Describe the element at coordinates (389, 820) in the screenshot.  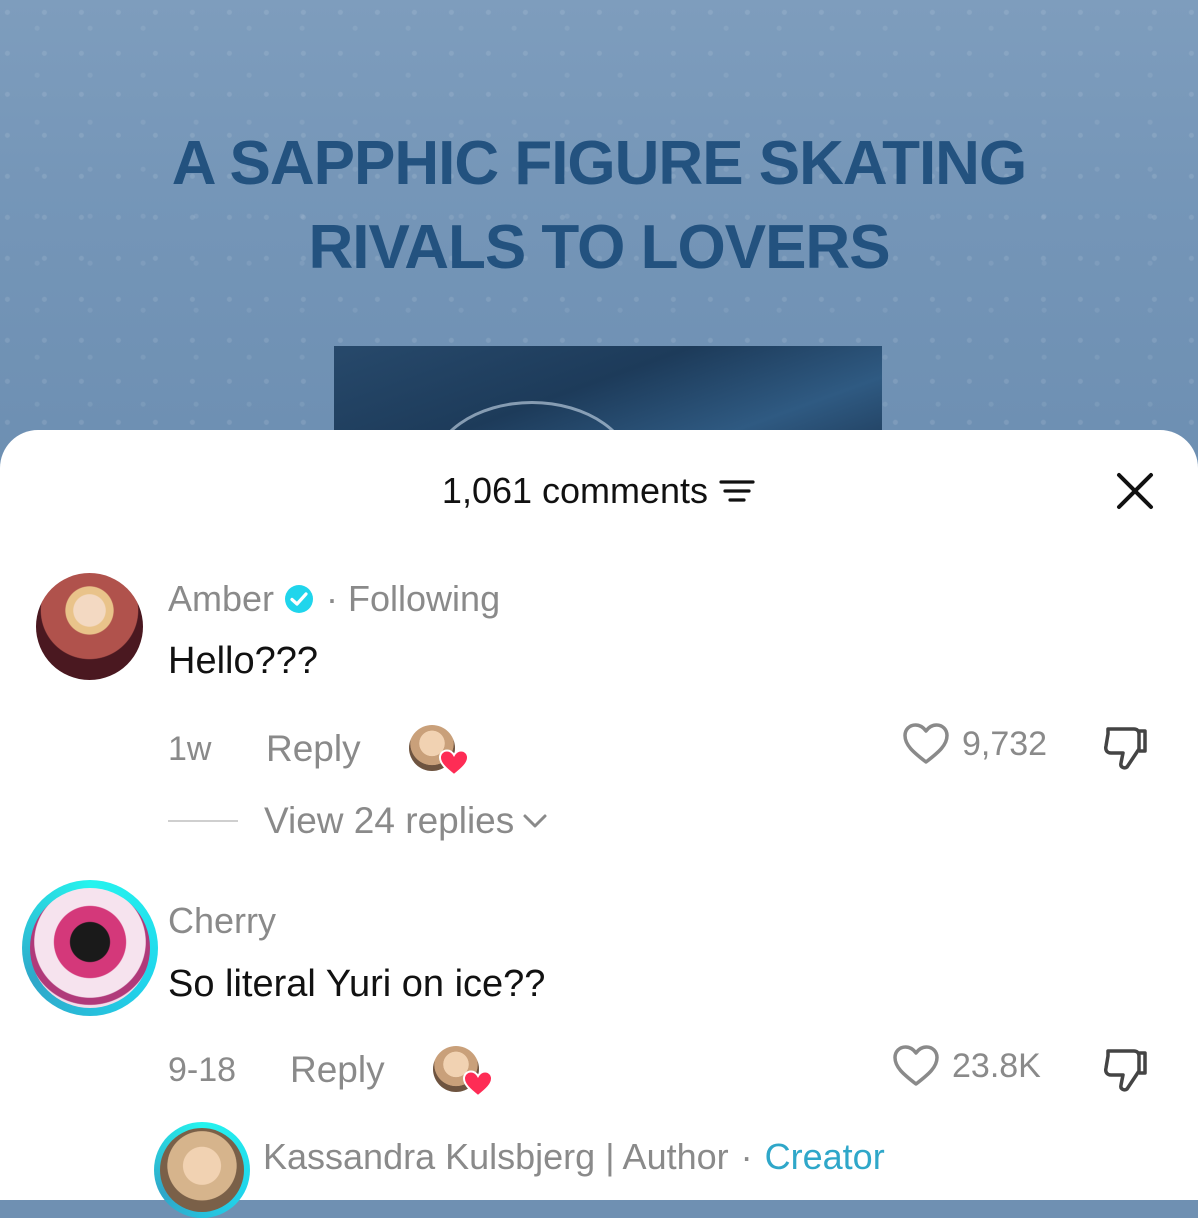
I see `view-replies-label: View 24 replies` at that location.